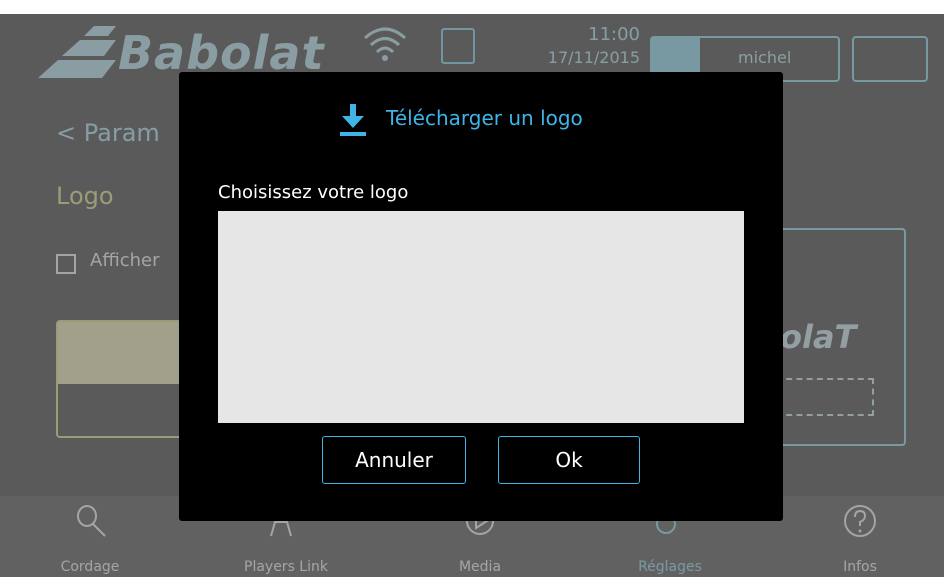  I want to click on clock-date: 17/11/2015, so click(593, 57).